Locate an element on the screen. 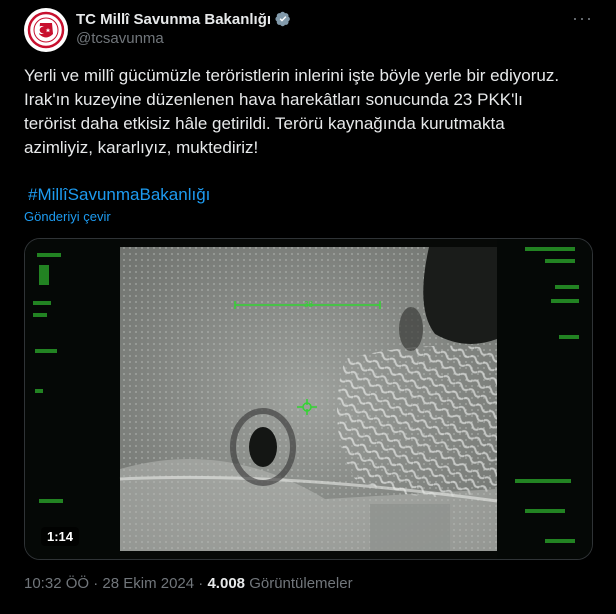 This screenshot has height=614, width=616. author-display-name: TC Millî Savunma Bakanlığı is located at coordinates (173, 19).